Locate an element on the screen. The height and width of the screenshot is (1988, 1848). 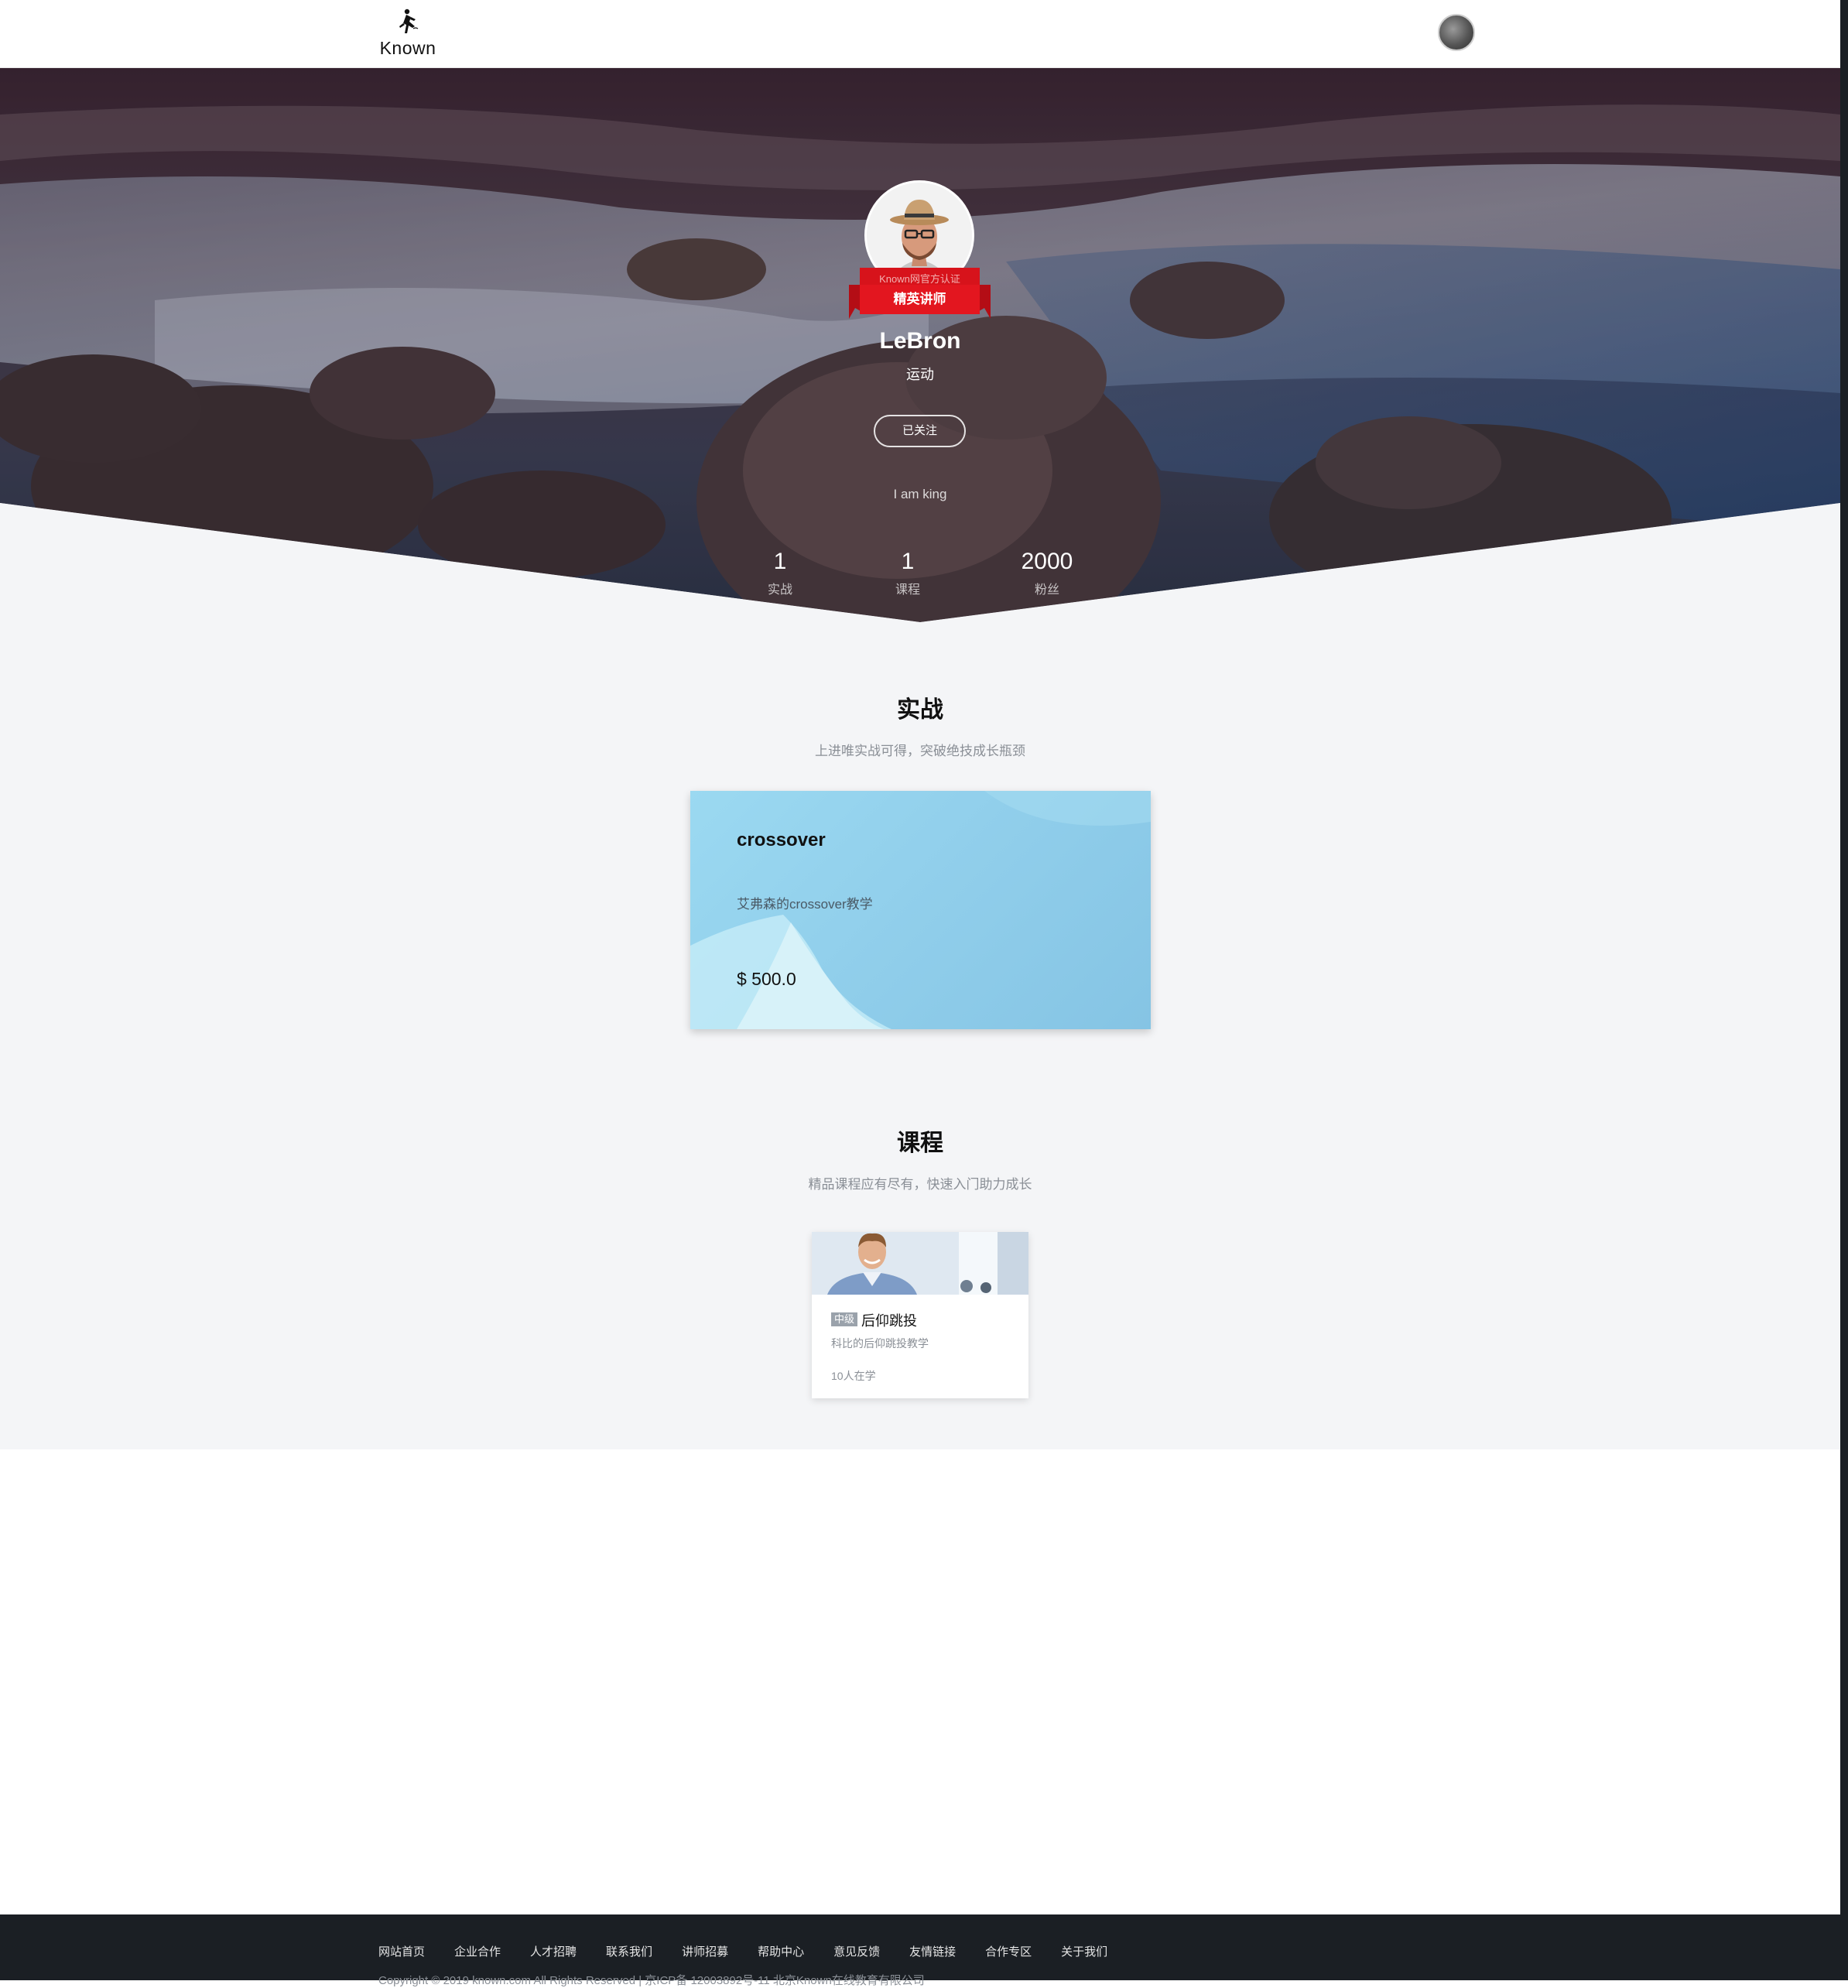
stat-label: 实战 is located at coordinates (779, 590).